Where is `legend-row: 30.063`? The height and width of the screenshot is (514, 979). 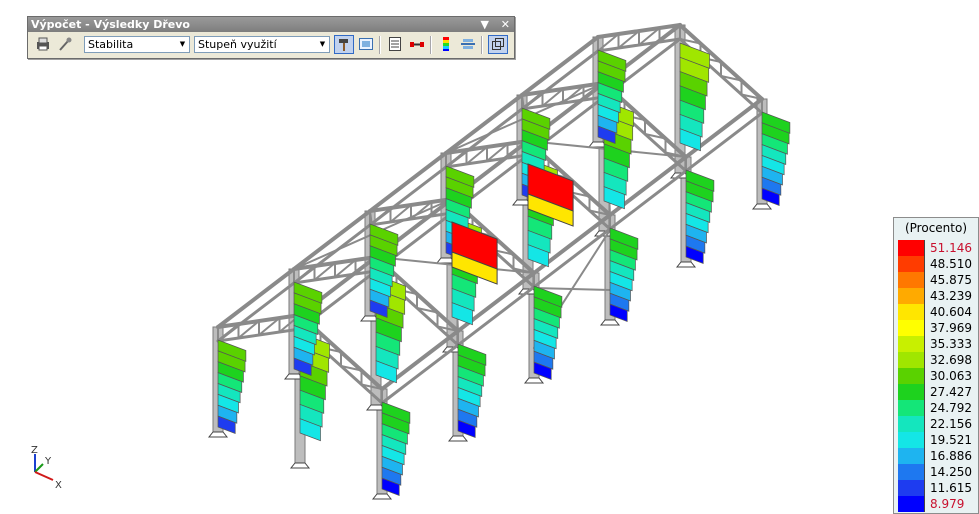 legend-row: 30.063 is located at coordinates (937, 376).